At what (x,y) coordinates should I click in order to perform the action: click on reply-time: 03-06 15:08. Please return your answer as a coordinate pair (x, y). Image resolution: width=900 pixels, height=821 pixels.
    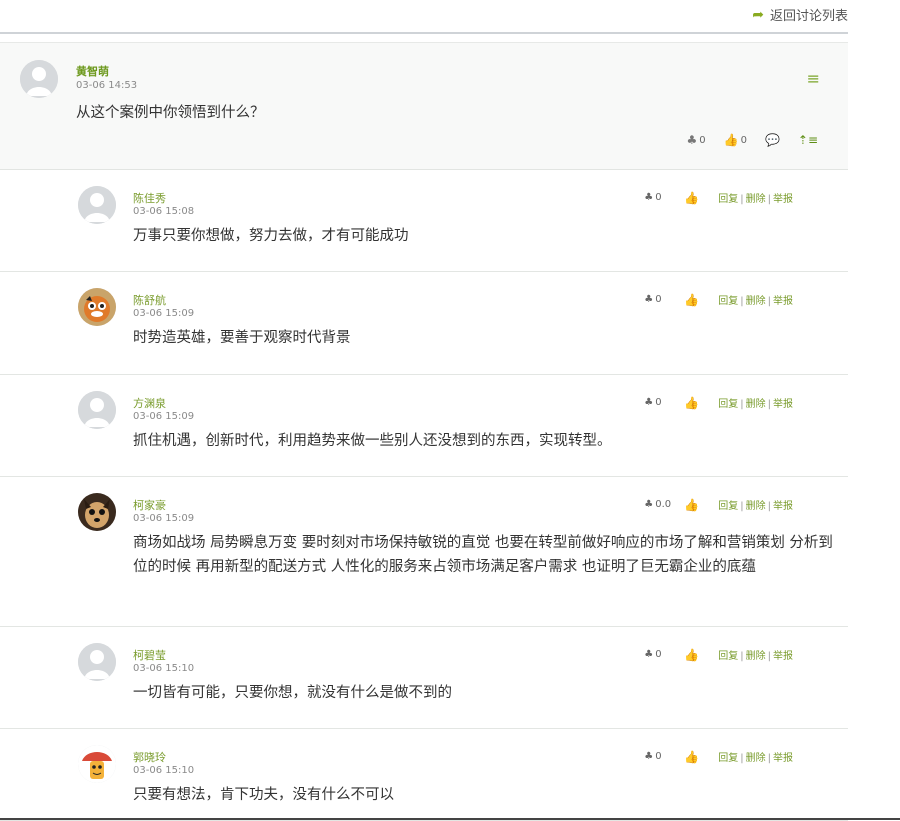
    Looking at the image, I should click on (164, 211).